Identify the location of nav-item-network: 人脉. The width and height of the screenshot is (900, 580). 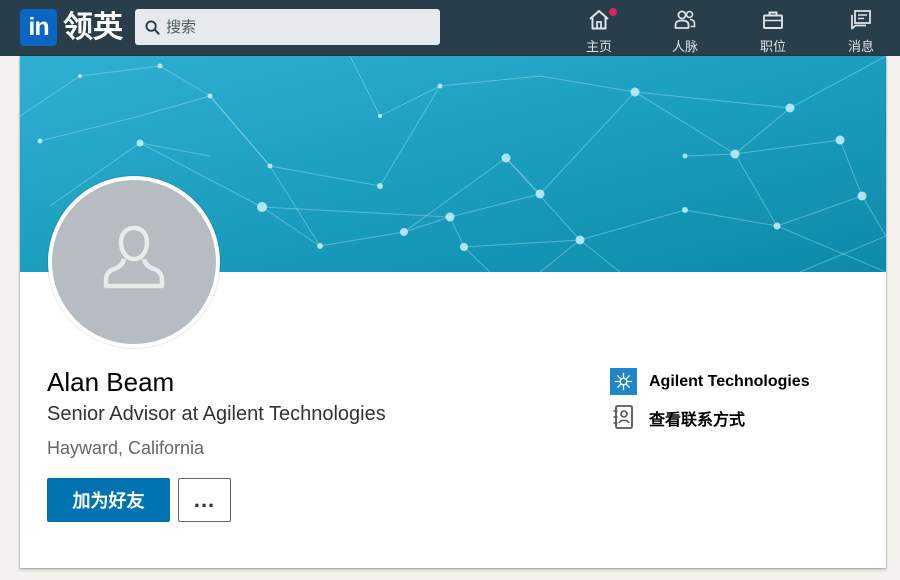
(685, 31).